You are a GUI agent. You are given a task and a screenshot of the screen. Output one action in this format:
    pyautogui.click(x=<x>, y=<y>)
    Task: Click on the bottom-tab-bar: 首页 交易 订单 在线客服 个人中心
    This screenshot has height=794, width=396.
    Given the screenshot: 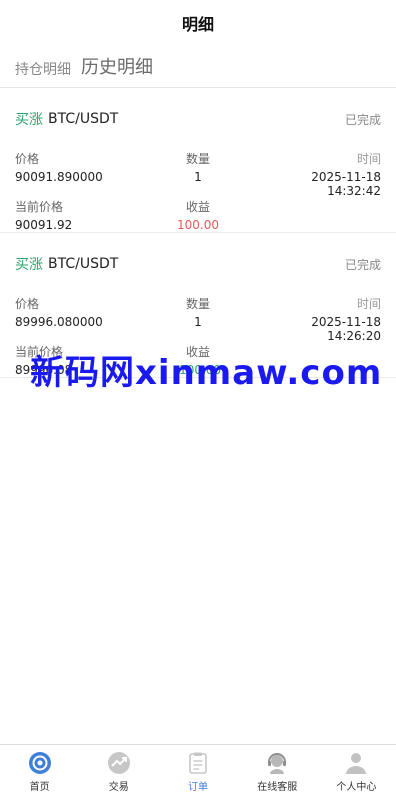 What is the action you would take?
    pyautogui.click(x=198, y=769)
    